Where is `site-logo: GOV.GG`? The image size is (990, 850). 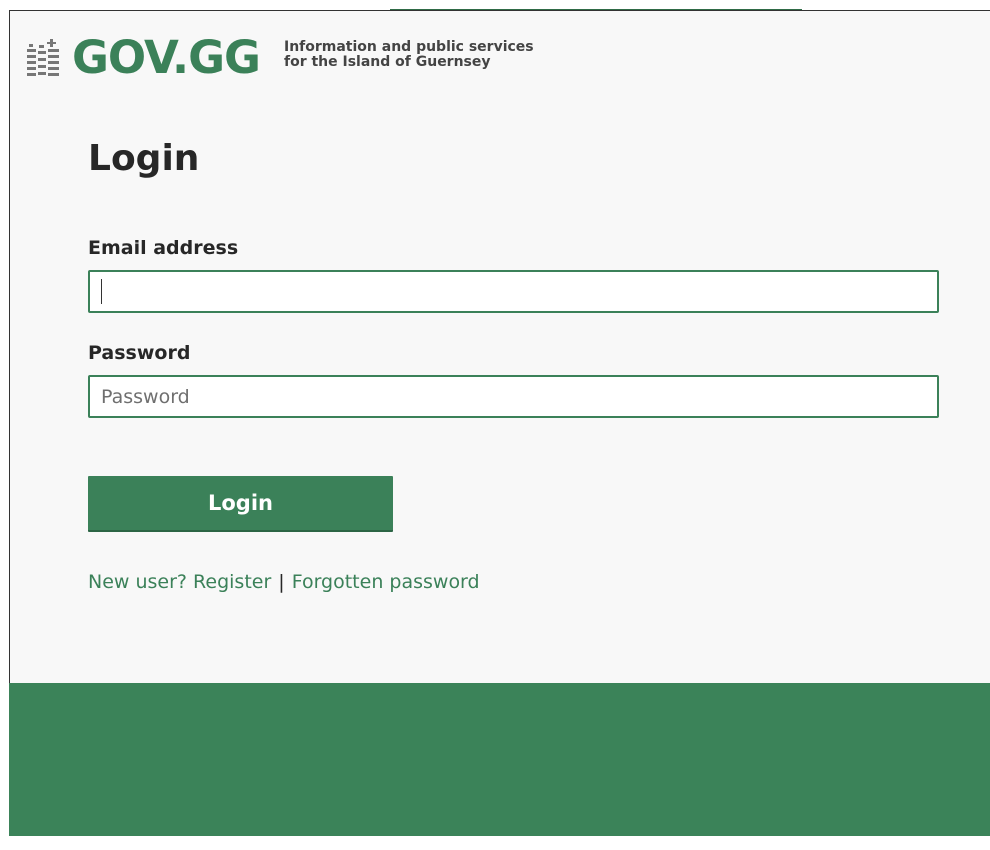
site-logo: GOV.GG is located at coordinates (166, 58).